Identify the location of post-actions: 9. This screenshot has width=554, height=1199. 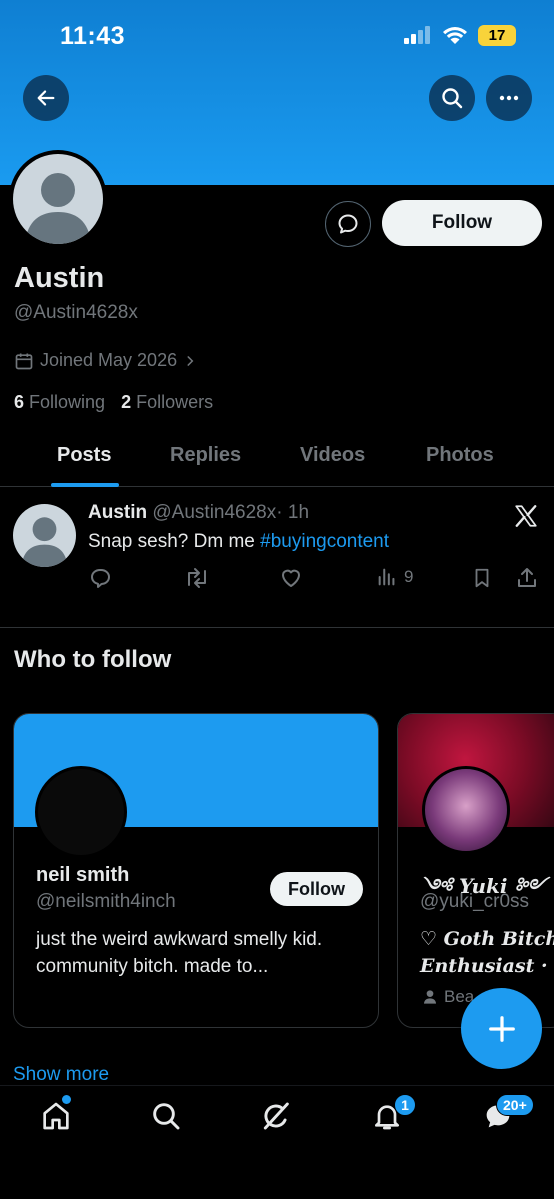
(318, 580).